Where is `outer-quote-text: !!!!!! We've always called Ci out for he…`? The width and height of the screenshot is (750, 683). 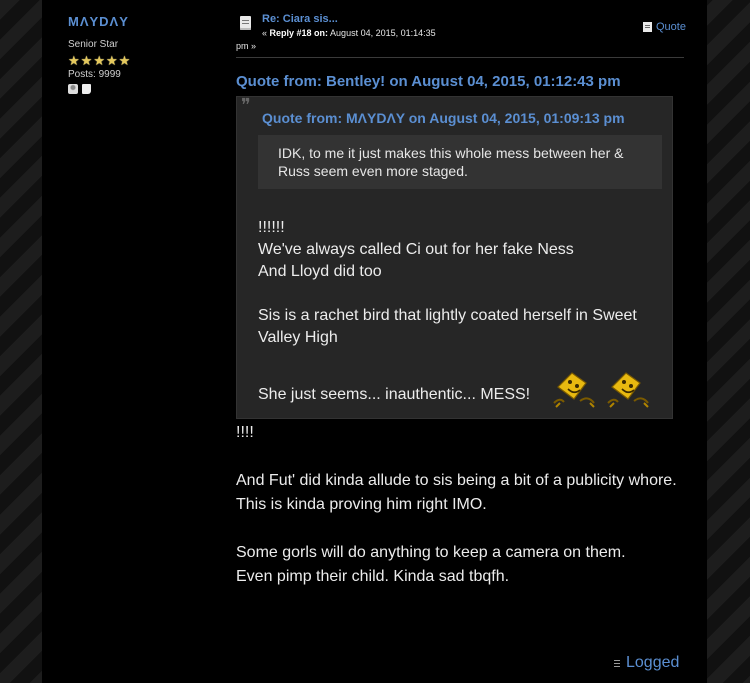
outer-quote-text: !!!!!! We've always called Ci out for he… is located at coordinates (463, 283).